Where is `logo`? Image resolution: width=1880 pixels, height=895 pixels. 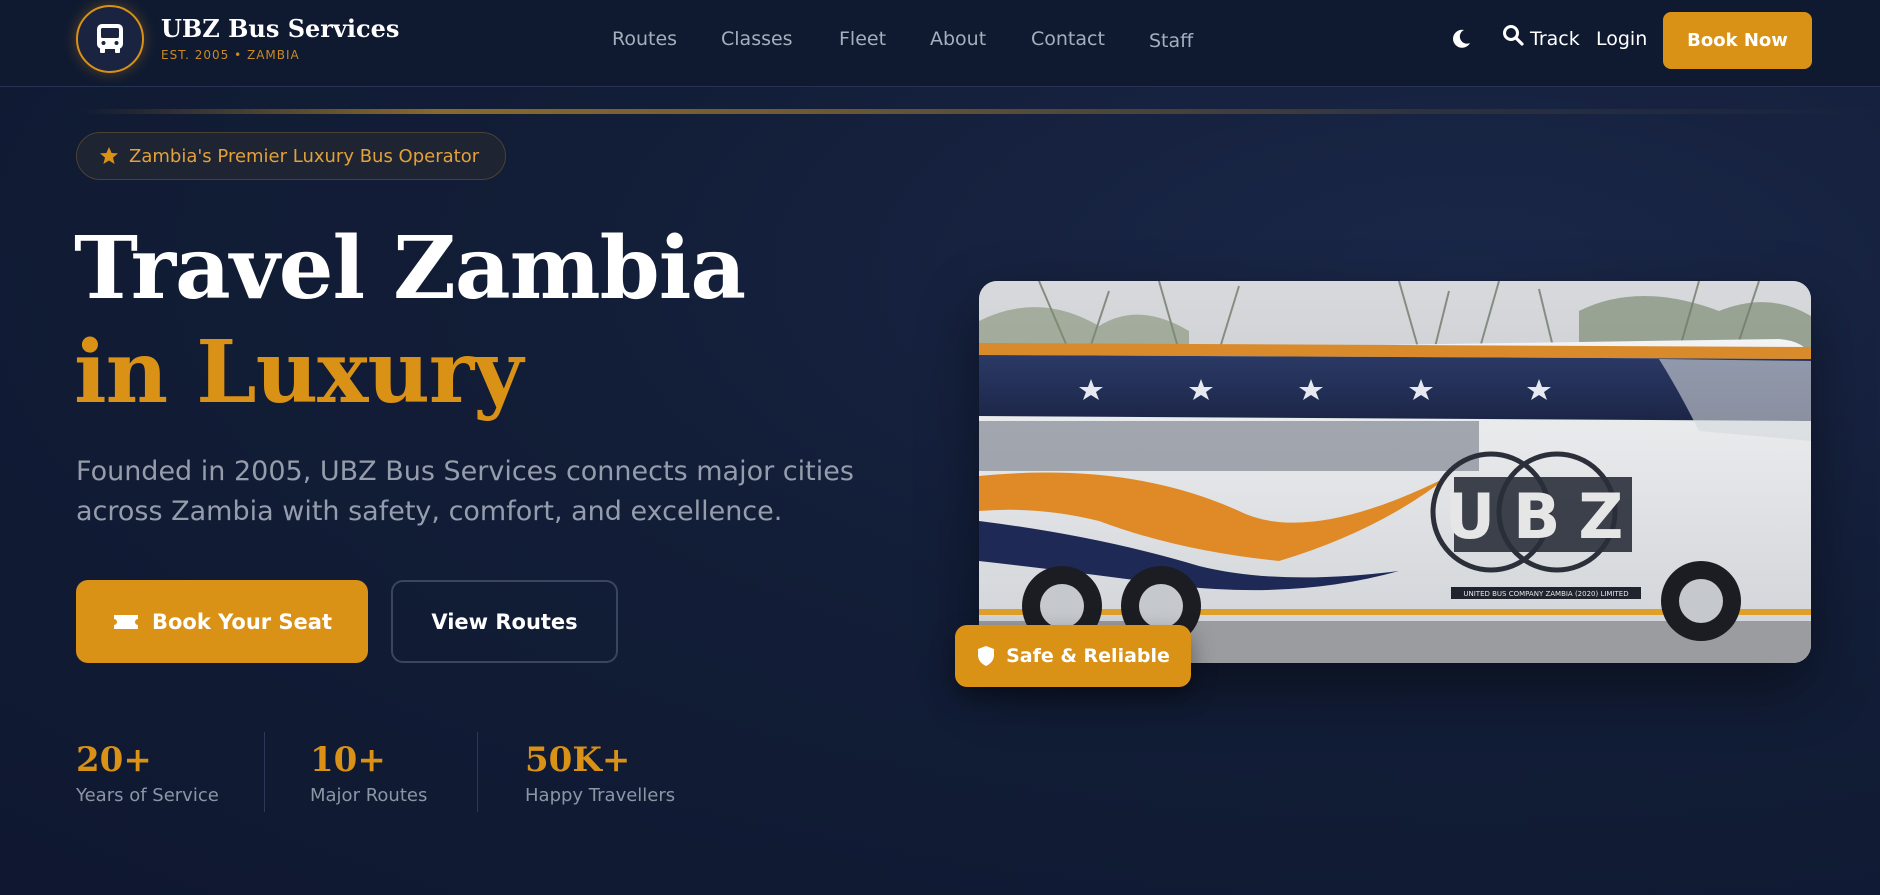 logo is located at coordinates (110, 39).